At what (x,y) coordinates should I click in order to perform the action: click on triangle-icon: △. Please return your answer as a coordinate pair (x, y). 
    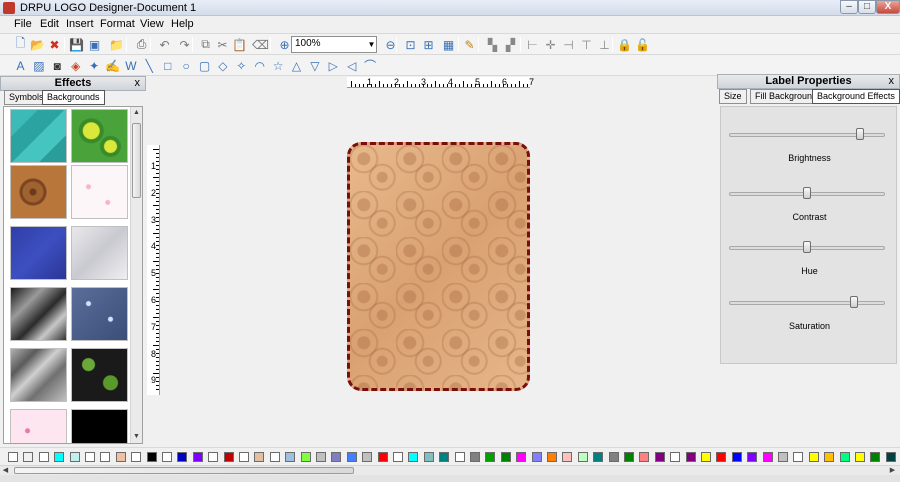
    Looking at the image, I should click on (296, 65).